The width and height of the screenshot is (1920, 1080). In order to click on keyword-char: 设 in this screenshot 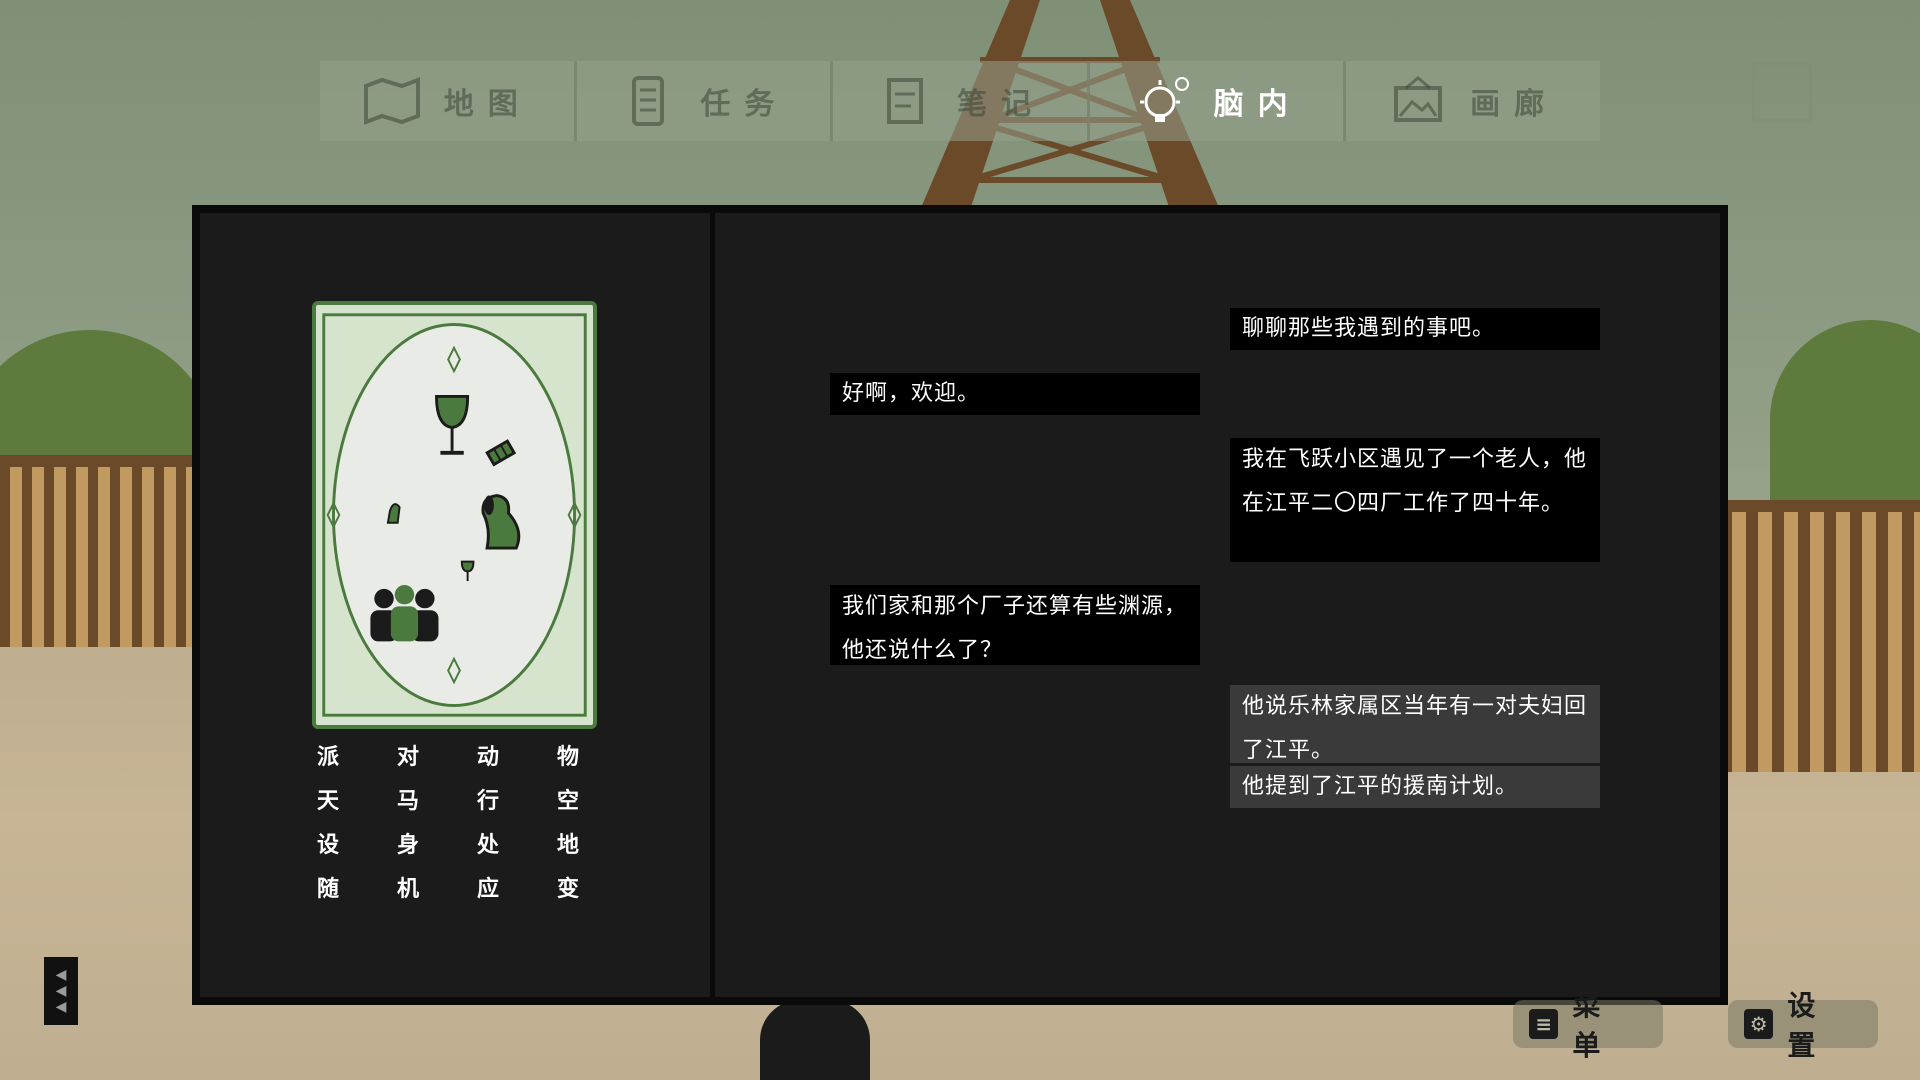, I will do `click(327, 845)`.